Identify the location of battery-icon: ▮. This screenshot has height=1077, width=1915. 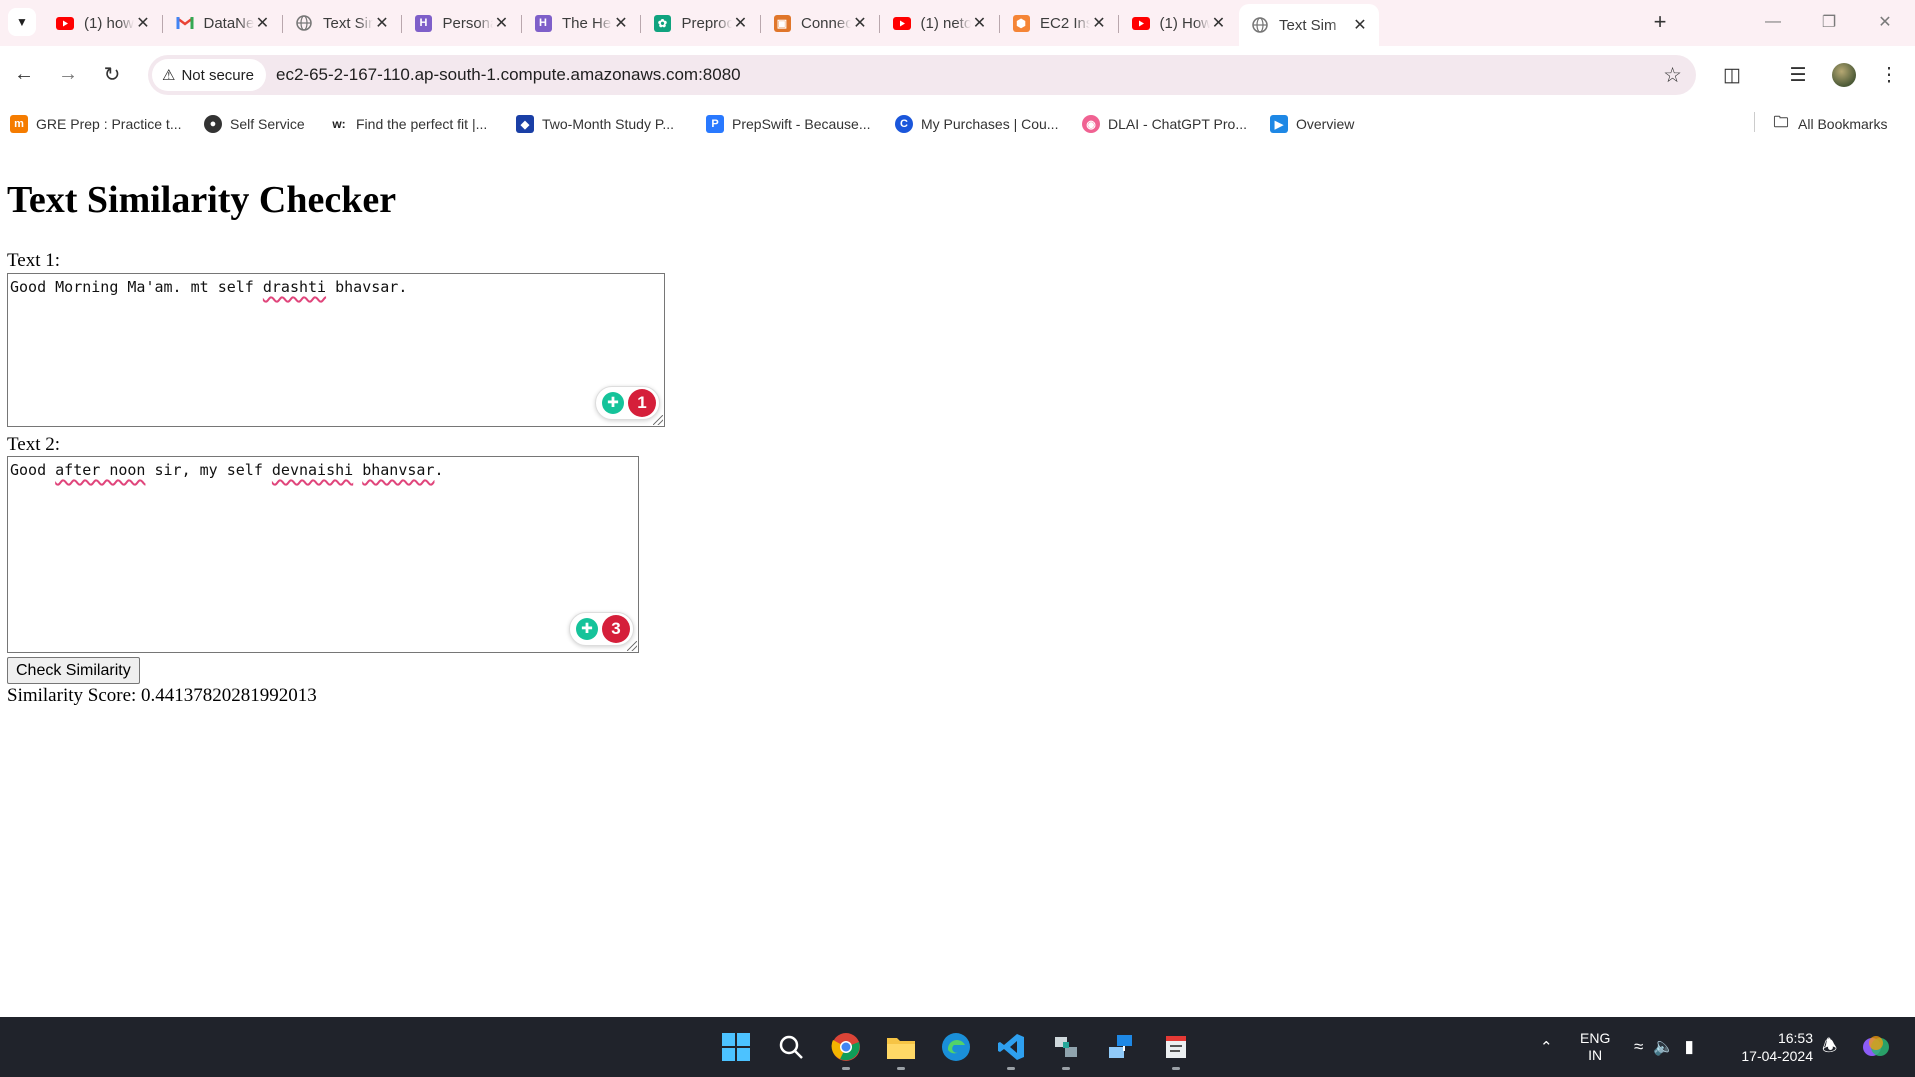
(1689, 1046).